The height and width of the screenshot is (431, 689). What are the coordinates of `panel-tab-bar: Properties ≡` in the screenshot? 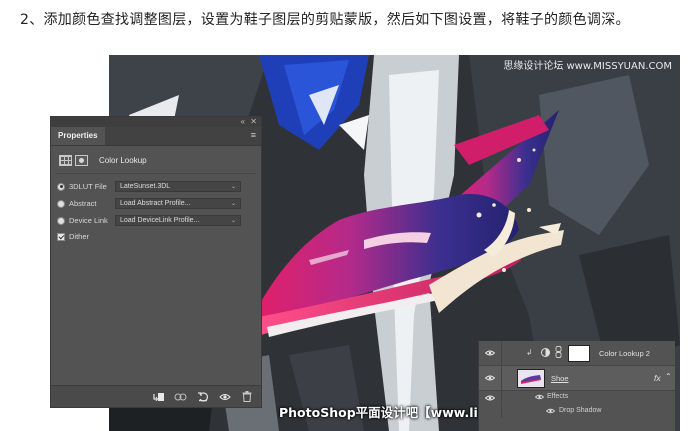 It's located at (156, 136).